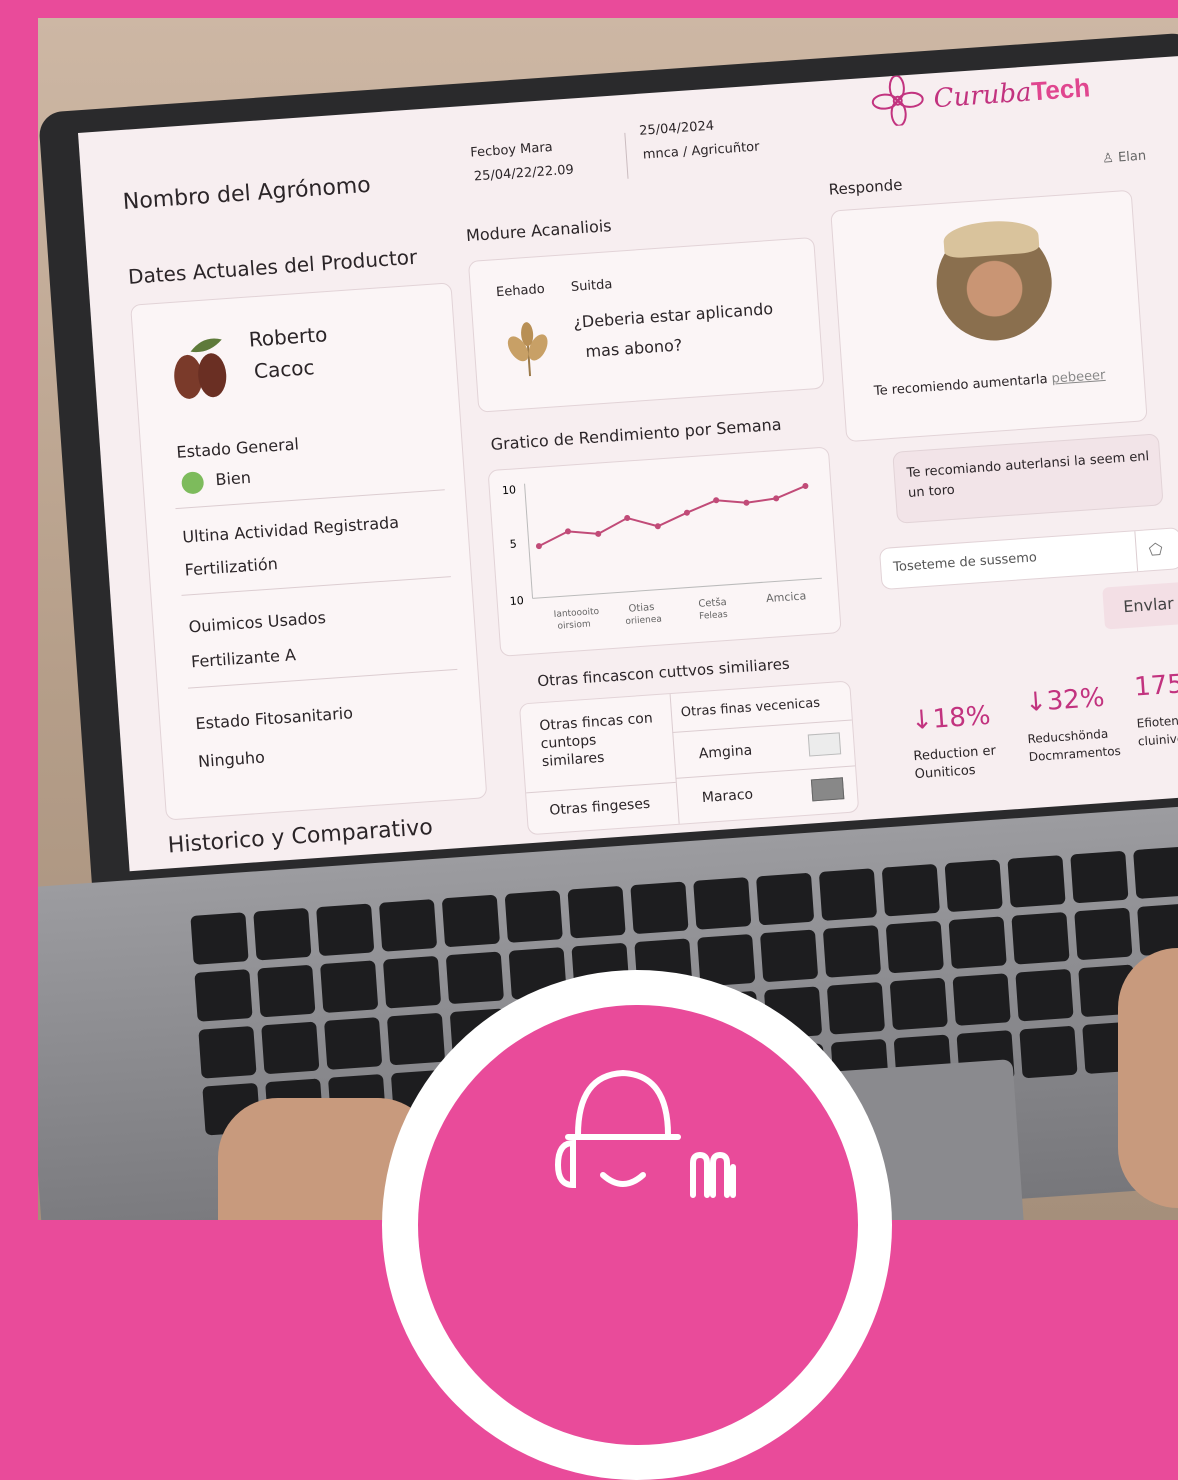 The width and height of the screenshot is (1178, 1480). I want to click on hat-icon, so click(991, 238).